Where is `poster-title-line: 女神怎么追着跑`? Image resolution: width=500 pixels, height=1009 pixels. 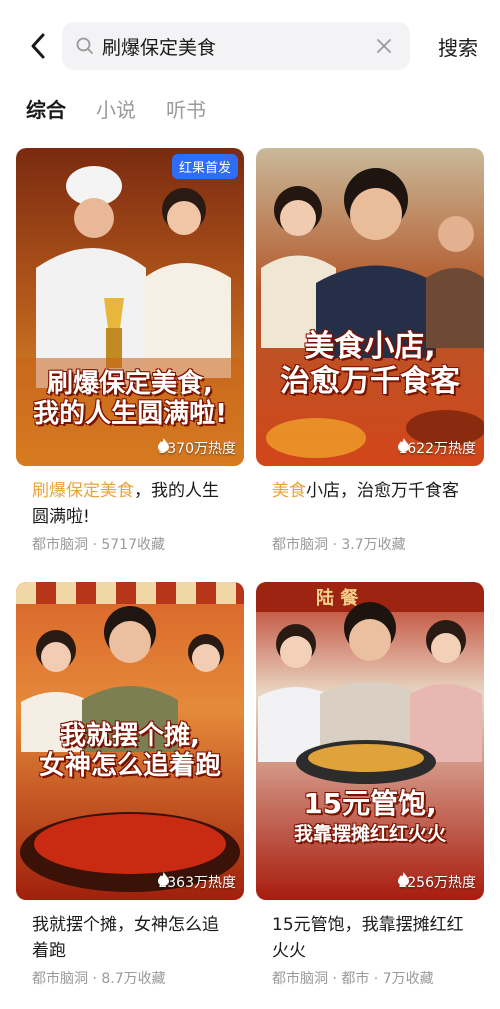
poster-title-line: 女神怎么追着跑 is located at coordinates (129, 765).